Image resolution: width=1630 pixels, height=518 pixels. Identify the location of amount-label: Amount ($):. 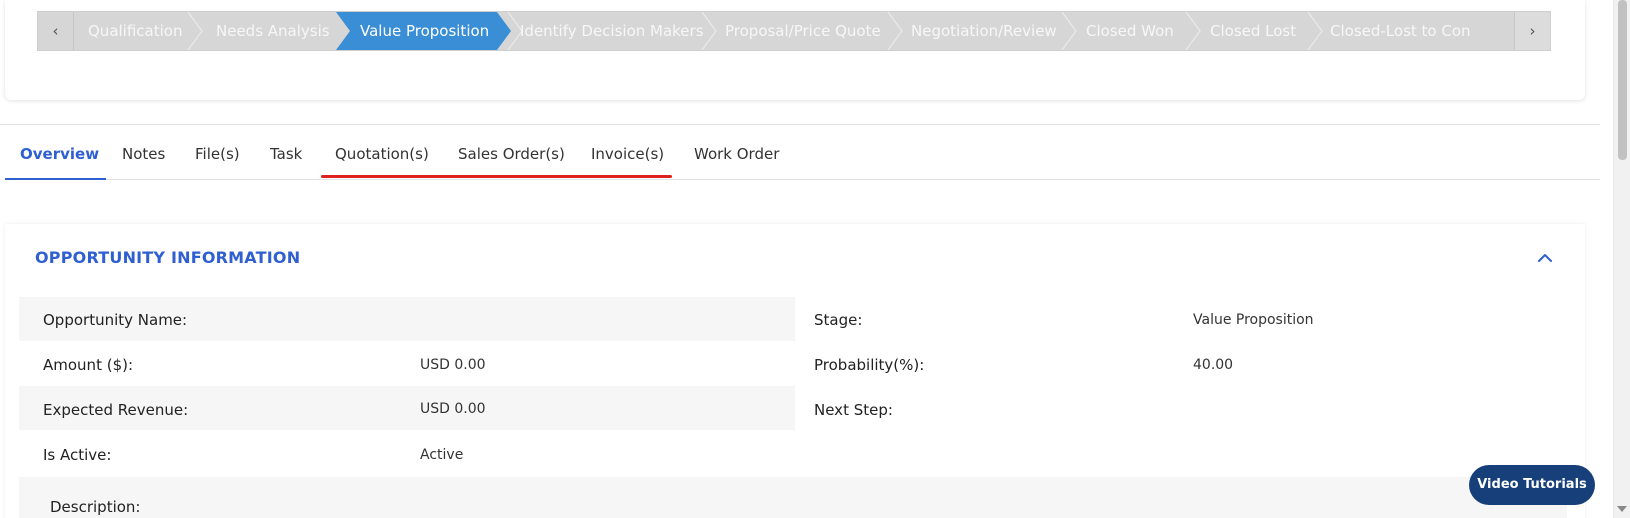
(88, 365).